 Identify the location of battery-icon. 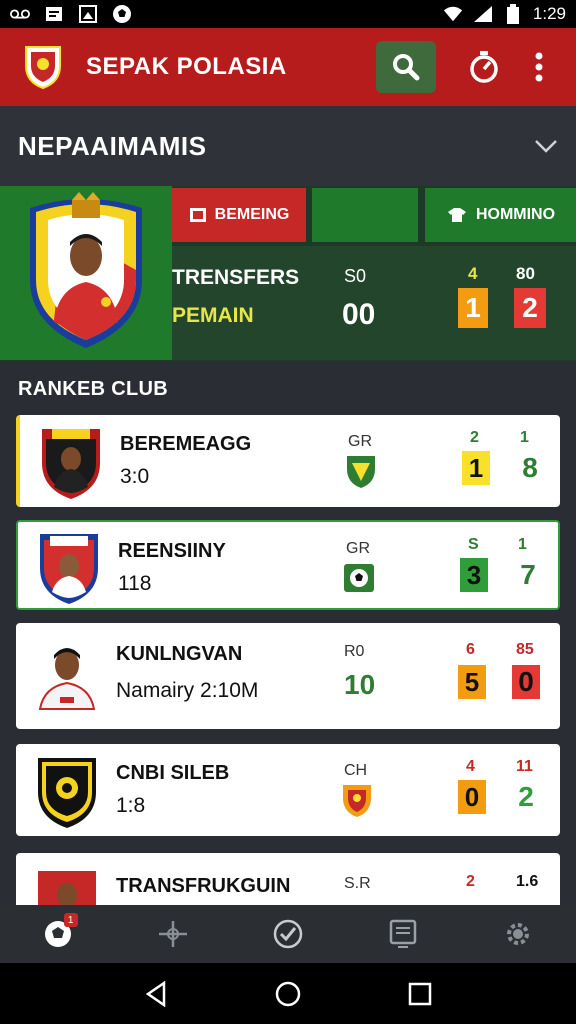
(513, 14).